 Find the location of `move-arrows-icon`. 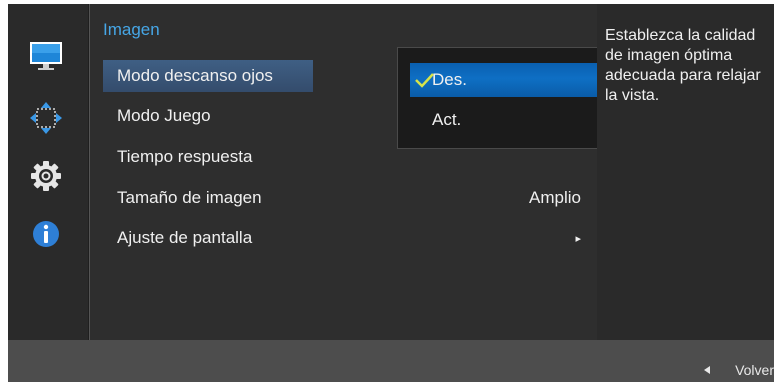

move-arrows-icon is located at coordinates (46, 118).